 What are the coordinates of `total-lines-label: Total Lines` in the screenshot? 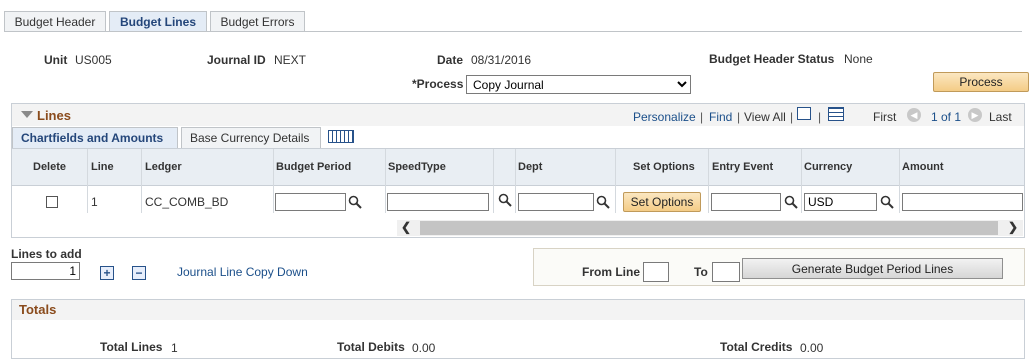 It's located at (131, 347).